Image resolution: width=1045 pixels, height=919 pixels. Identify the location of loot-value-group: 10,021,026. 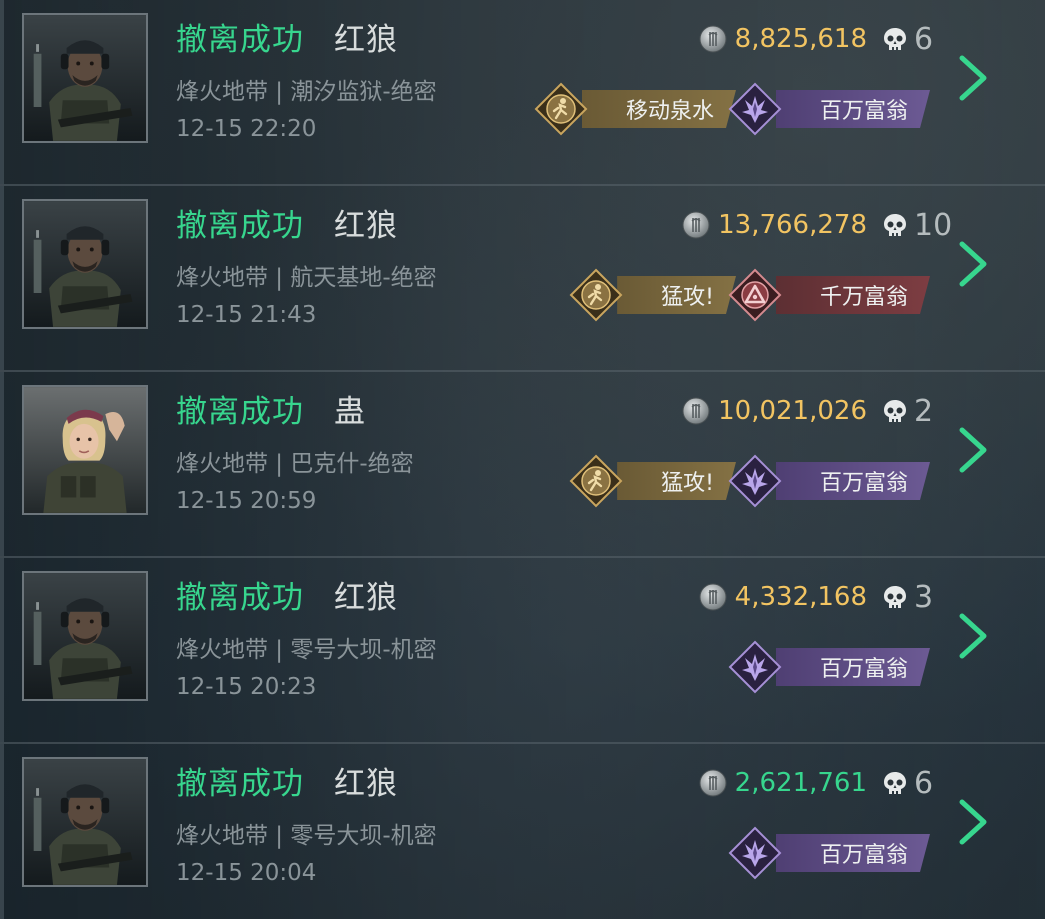
(774, 411).